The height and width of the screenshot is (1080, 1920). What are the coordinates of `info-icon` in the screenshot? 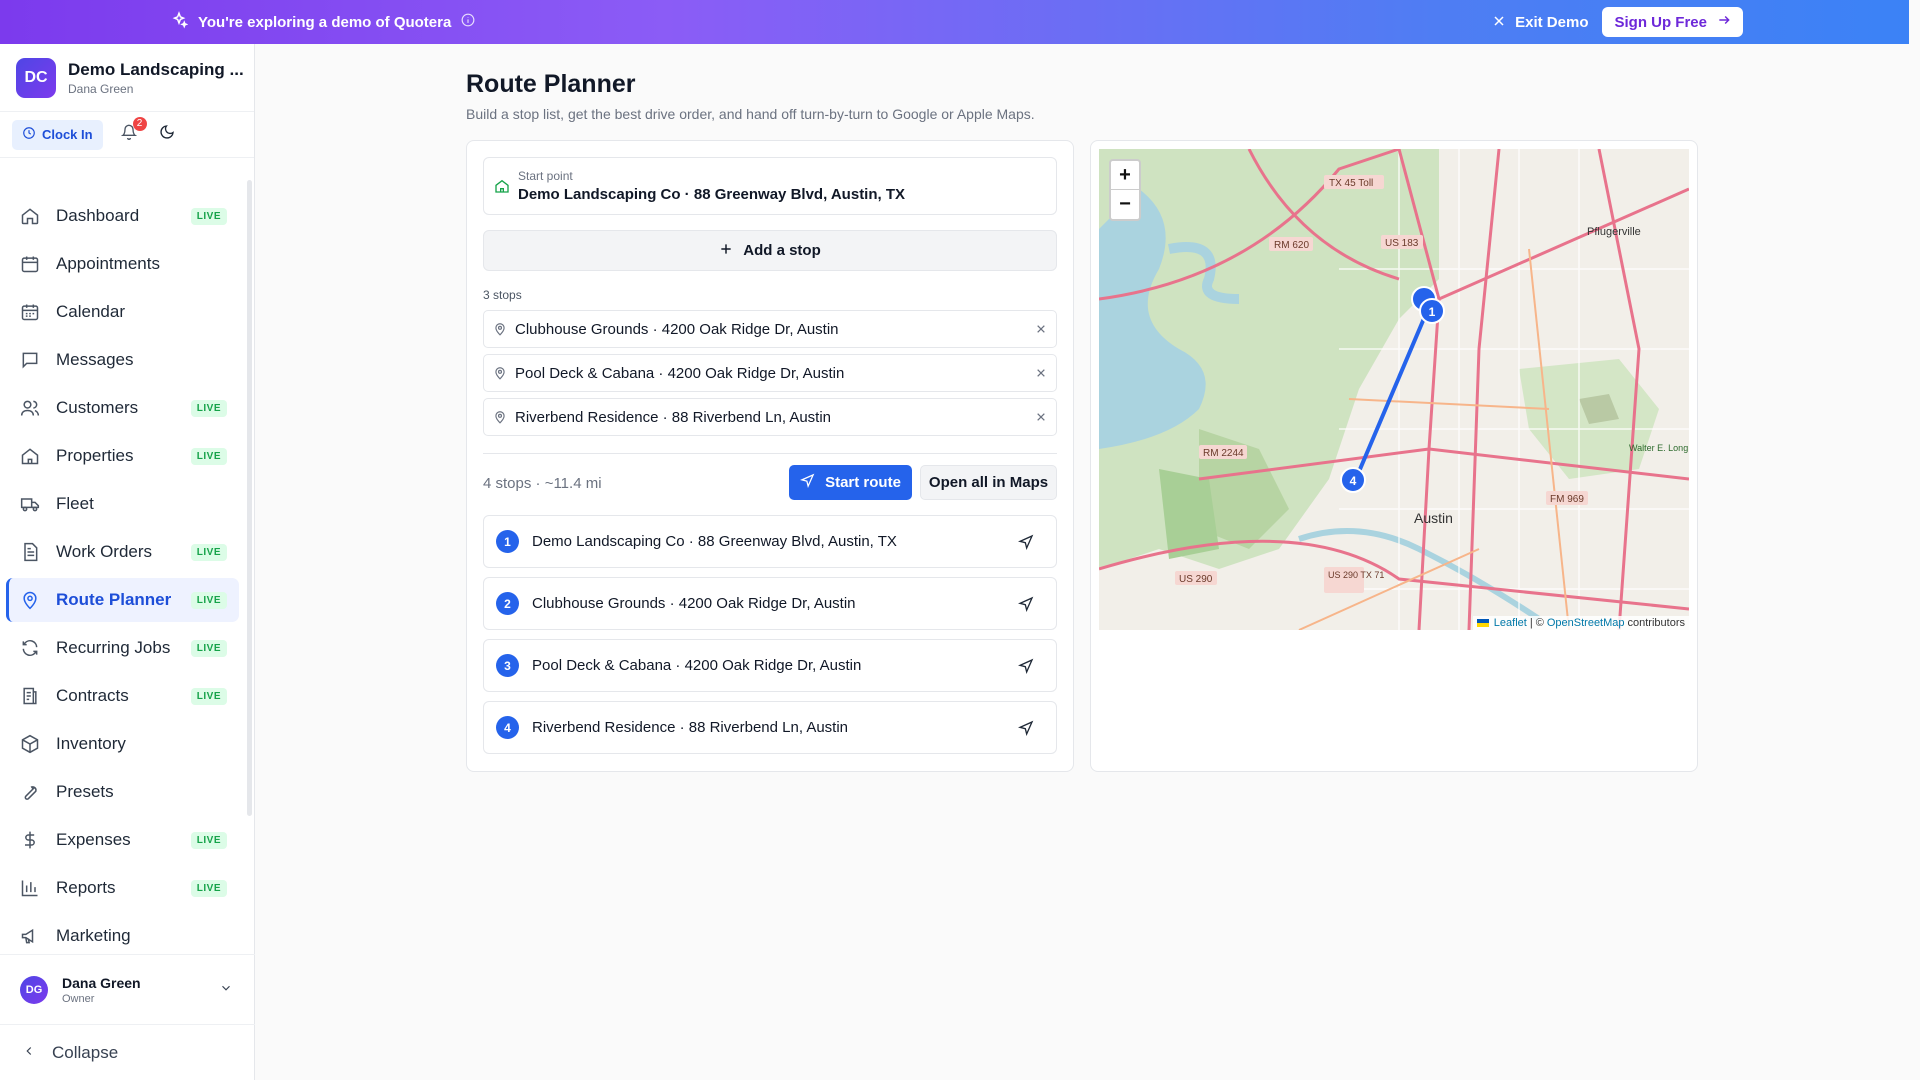 It's located at (468, 22).